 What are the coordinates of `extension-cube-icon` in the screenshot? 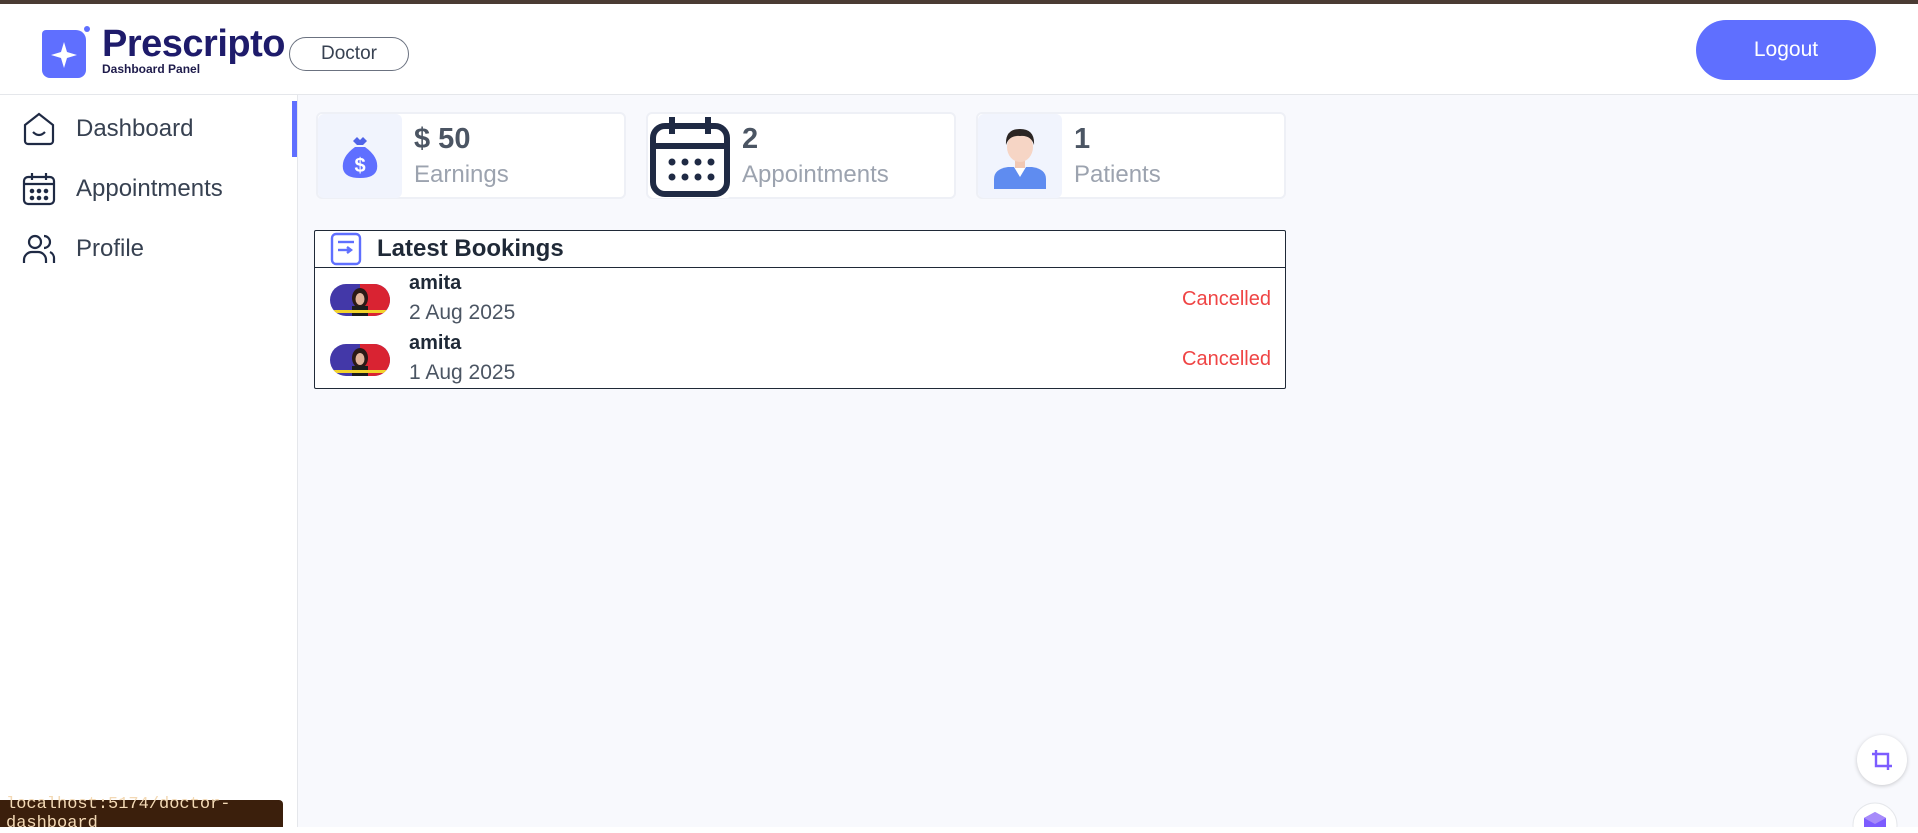 It's located at (1875, 814).